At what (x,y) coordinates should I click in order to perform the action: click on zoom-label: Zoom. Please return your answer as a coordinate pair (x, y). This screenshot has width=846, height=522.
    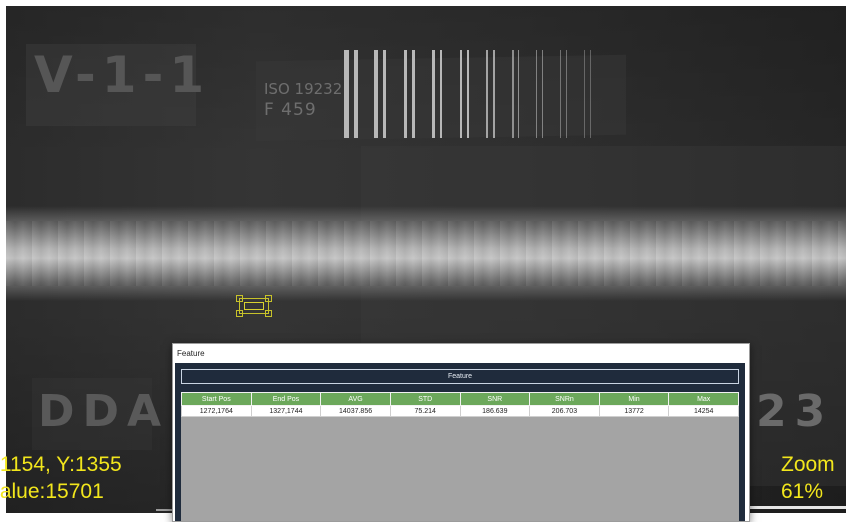
    Looking at the image, I should click on (808, 464).